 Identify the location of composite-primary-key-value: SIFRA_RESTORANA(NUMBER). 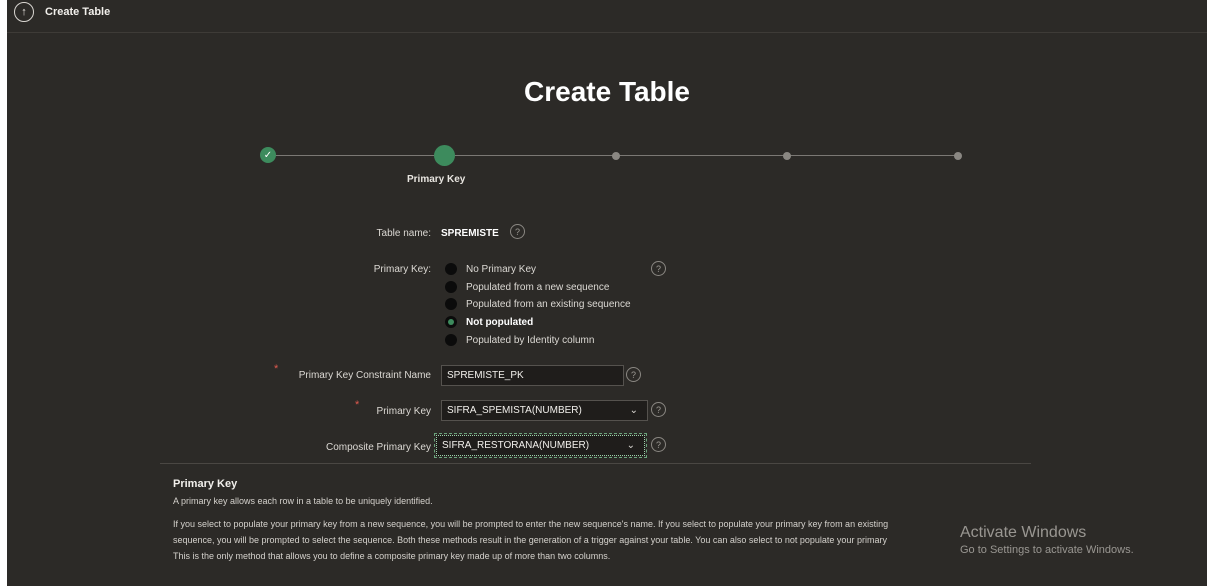
(516, 445).